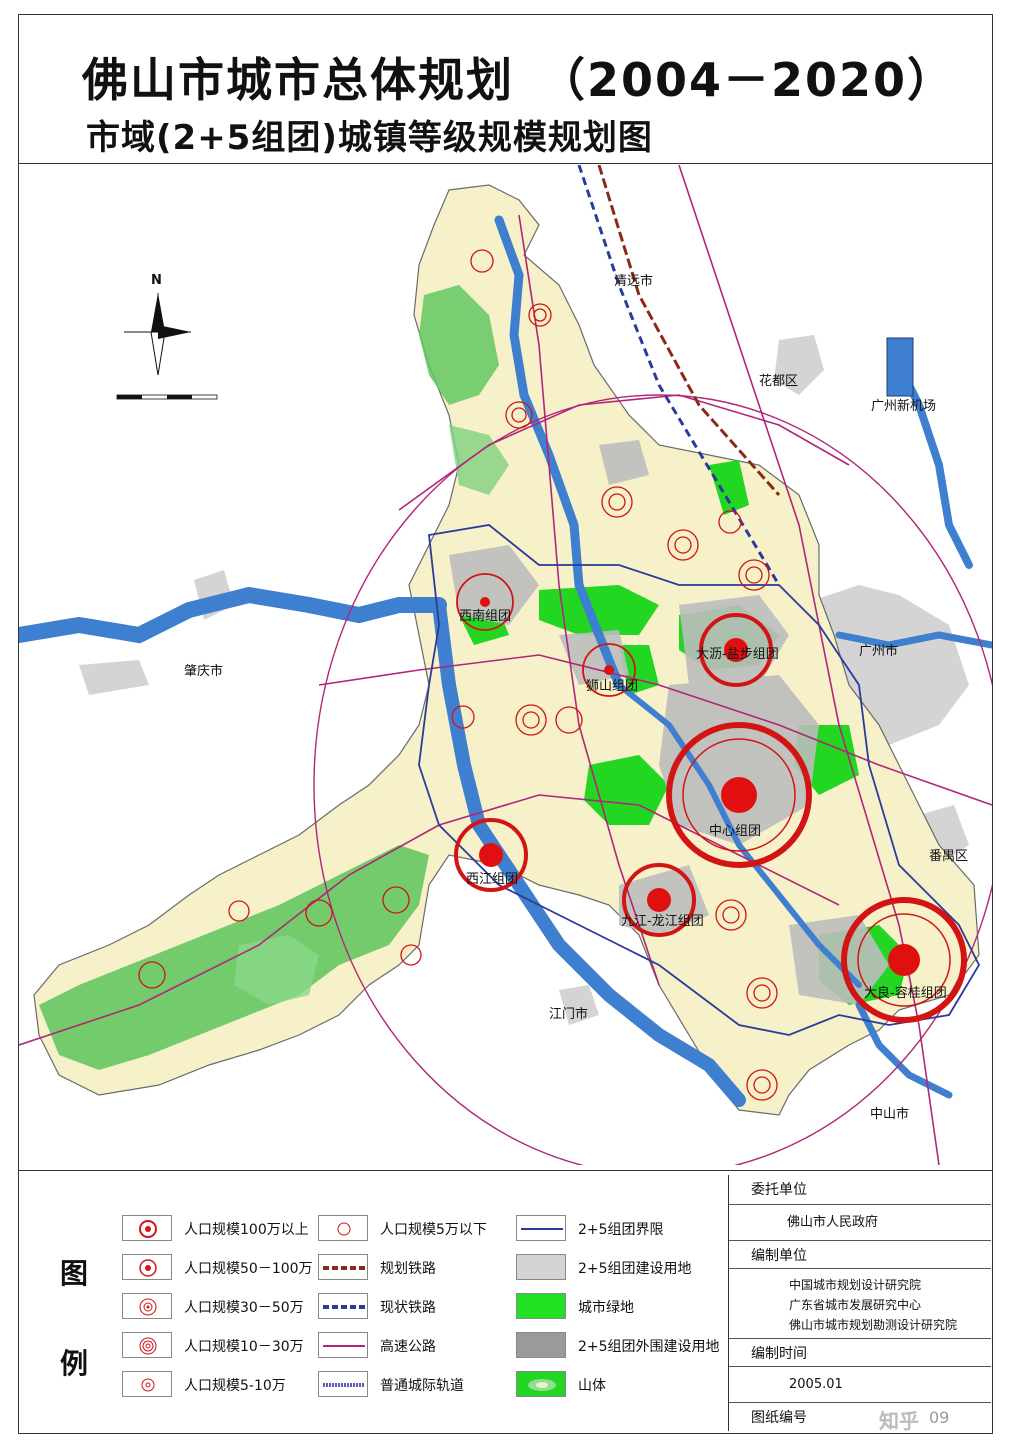  I want to click on date-value: 2005.01, so click(816, 1384).